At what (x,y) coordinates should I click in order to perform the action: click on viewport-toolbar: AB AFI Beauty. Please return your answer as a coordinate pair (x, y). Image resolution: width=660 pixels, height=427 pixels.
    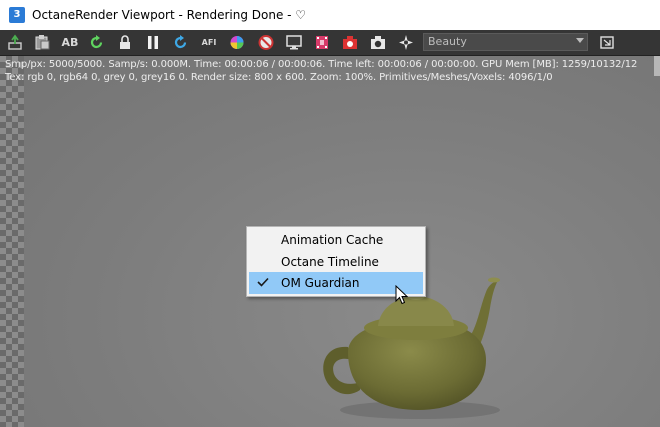
    Looking at the image, I should click on (330, 43).